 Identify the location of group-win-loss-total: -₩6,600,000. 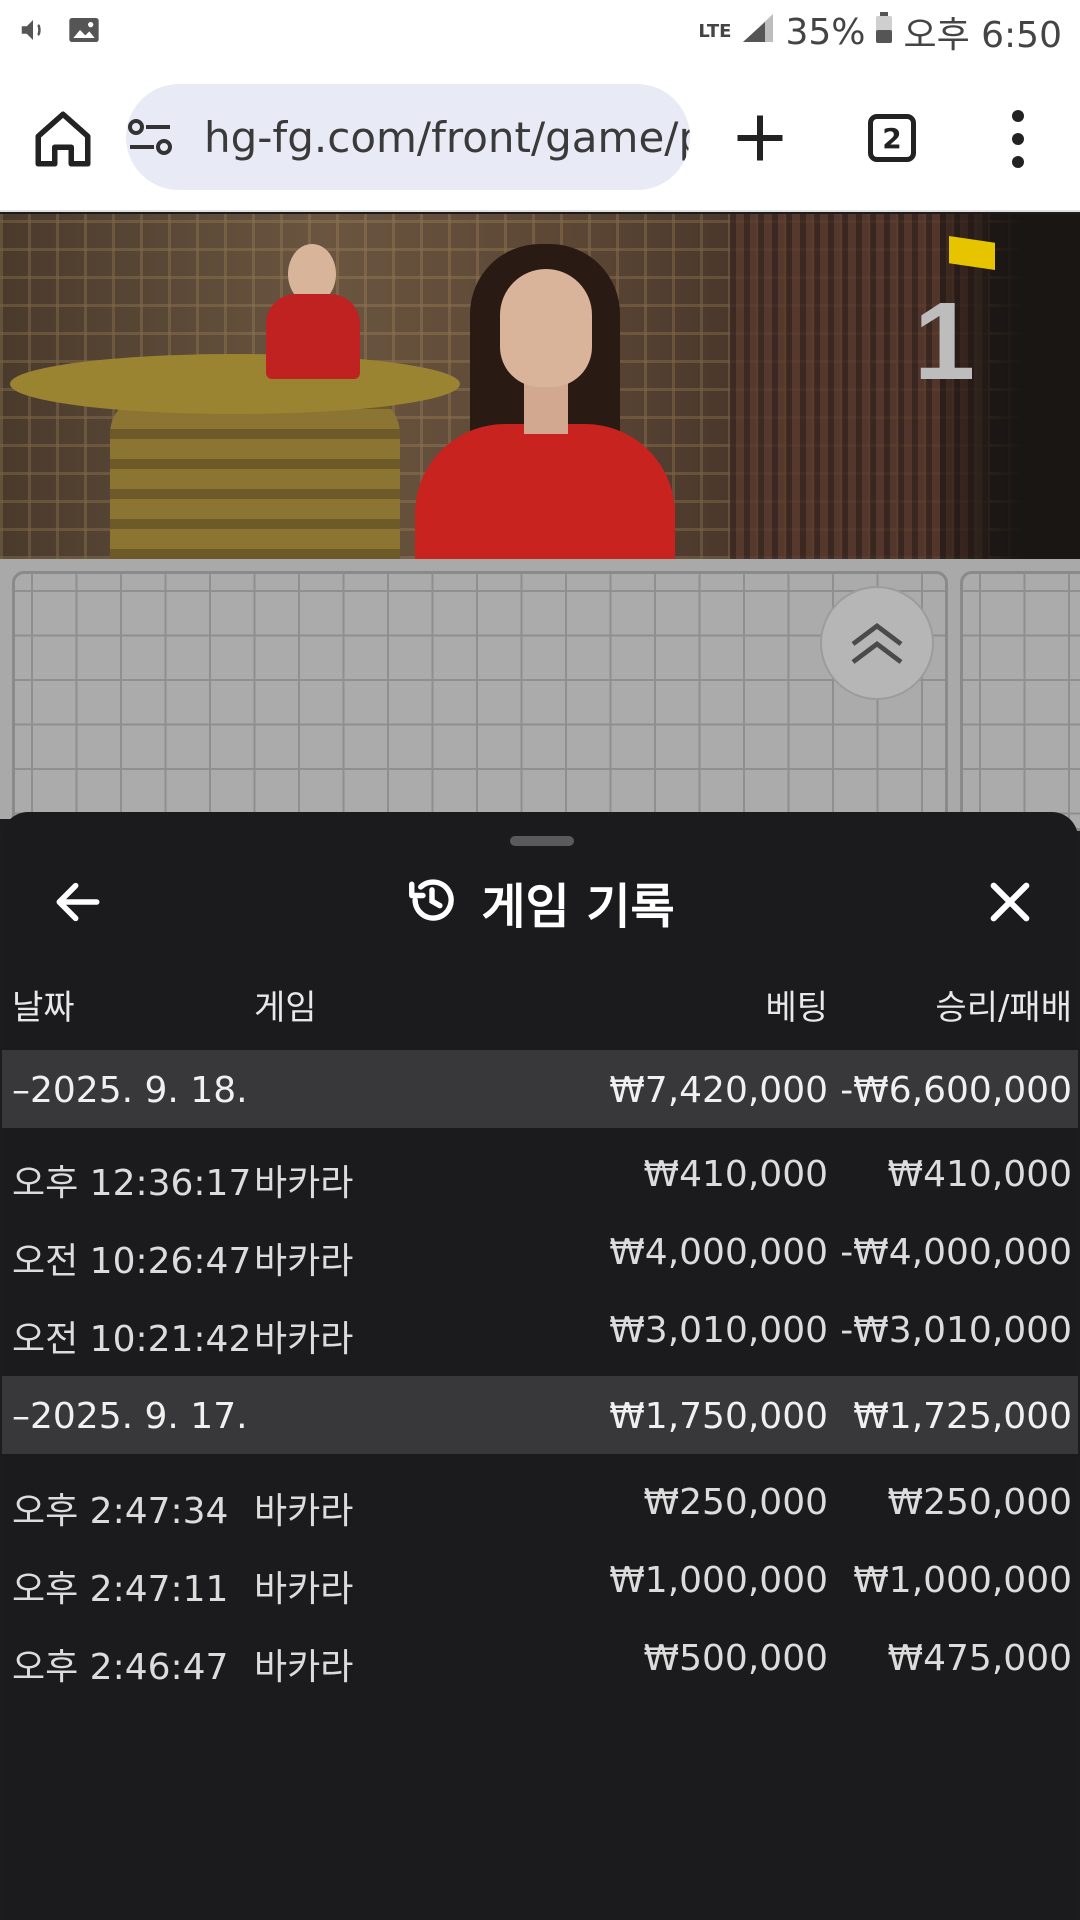
(956, 1090).